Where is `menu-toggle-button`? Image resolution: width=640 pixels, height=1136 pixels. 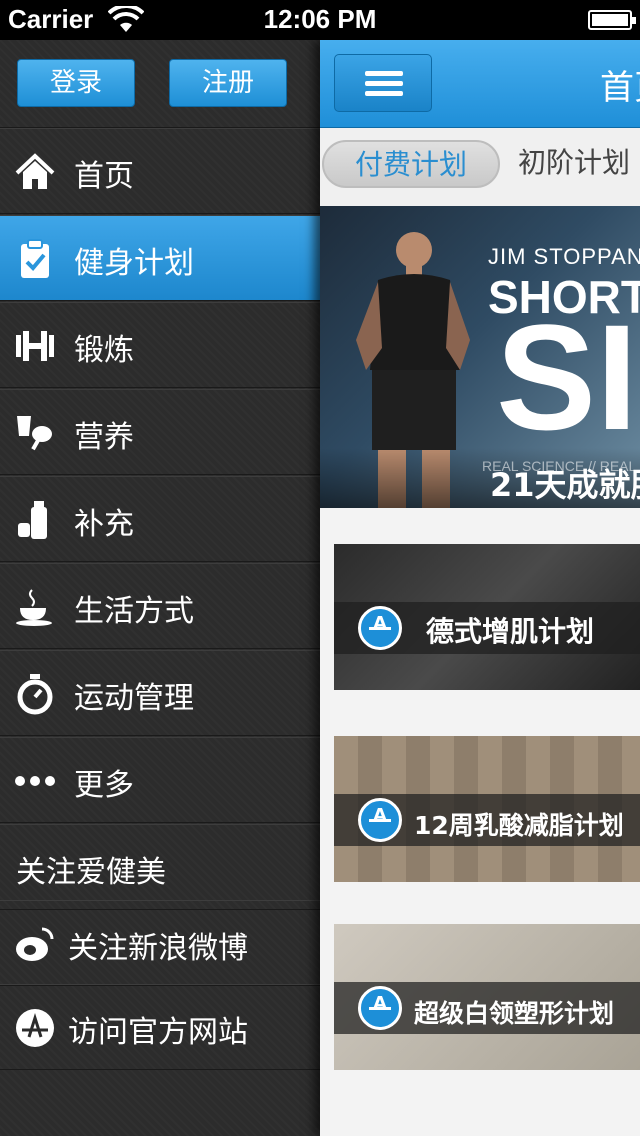
menu-toggle-button is located at coordinates (383, 83).